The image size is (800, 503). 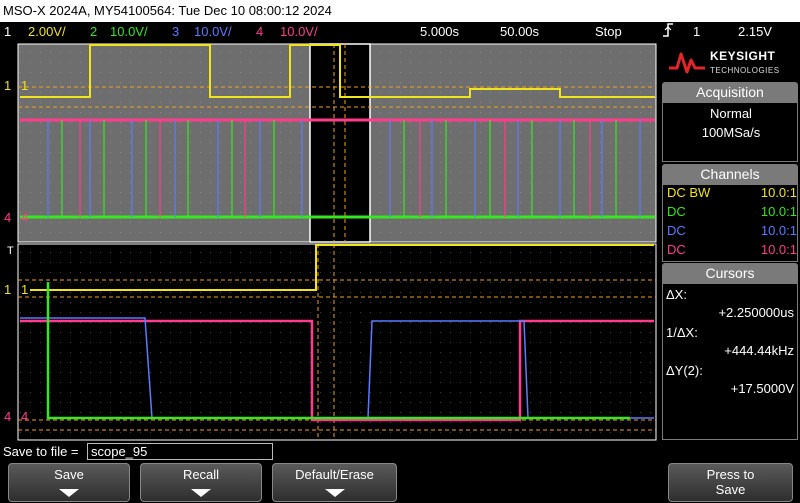 What do you see at coordinates (696, 32) in the screenshot?
I see `trigger-source: 1` at bounding box center [696, 32].